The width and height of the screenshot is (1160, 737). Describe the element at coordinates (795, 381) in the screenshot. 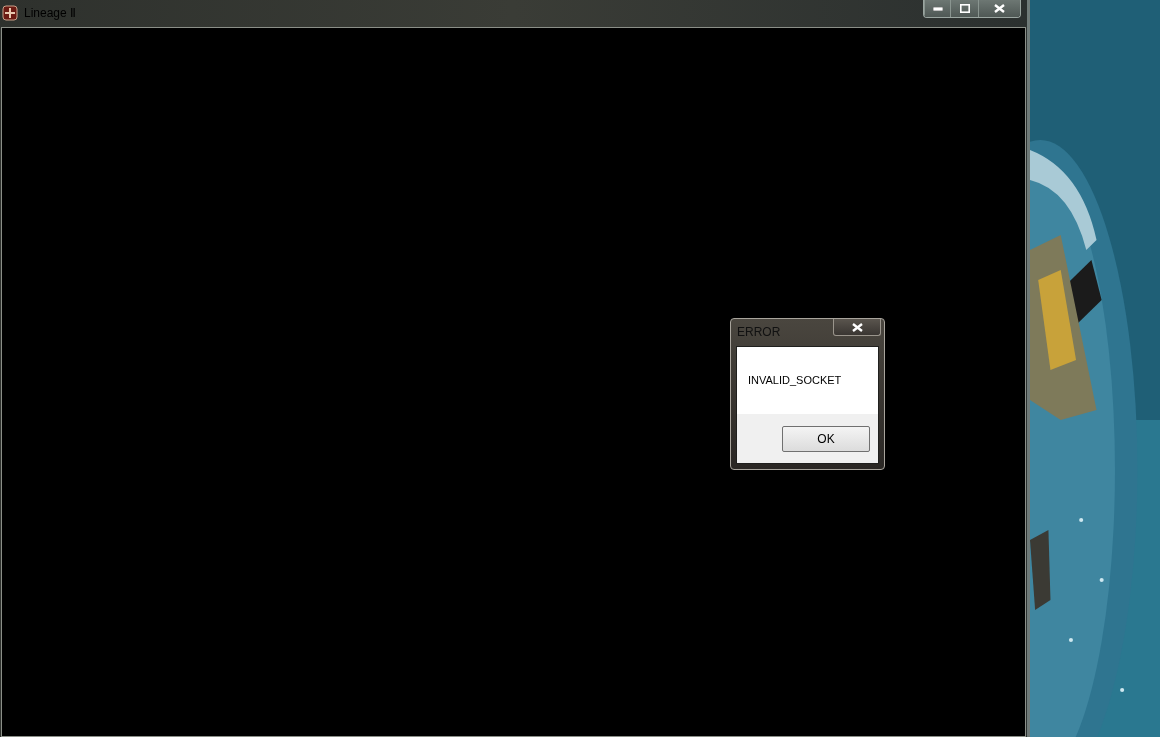

I see `error-message: INVALID_SOCKET` at that location.